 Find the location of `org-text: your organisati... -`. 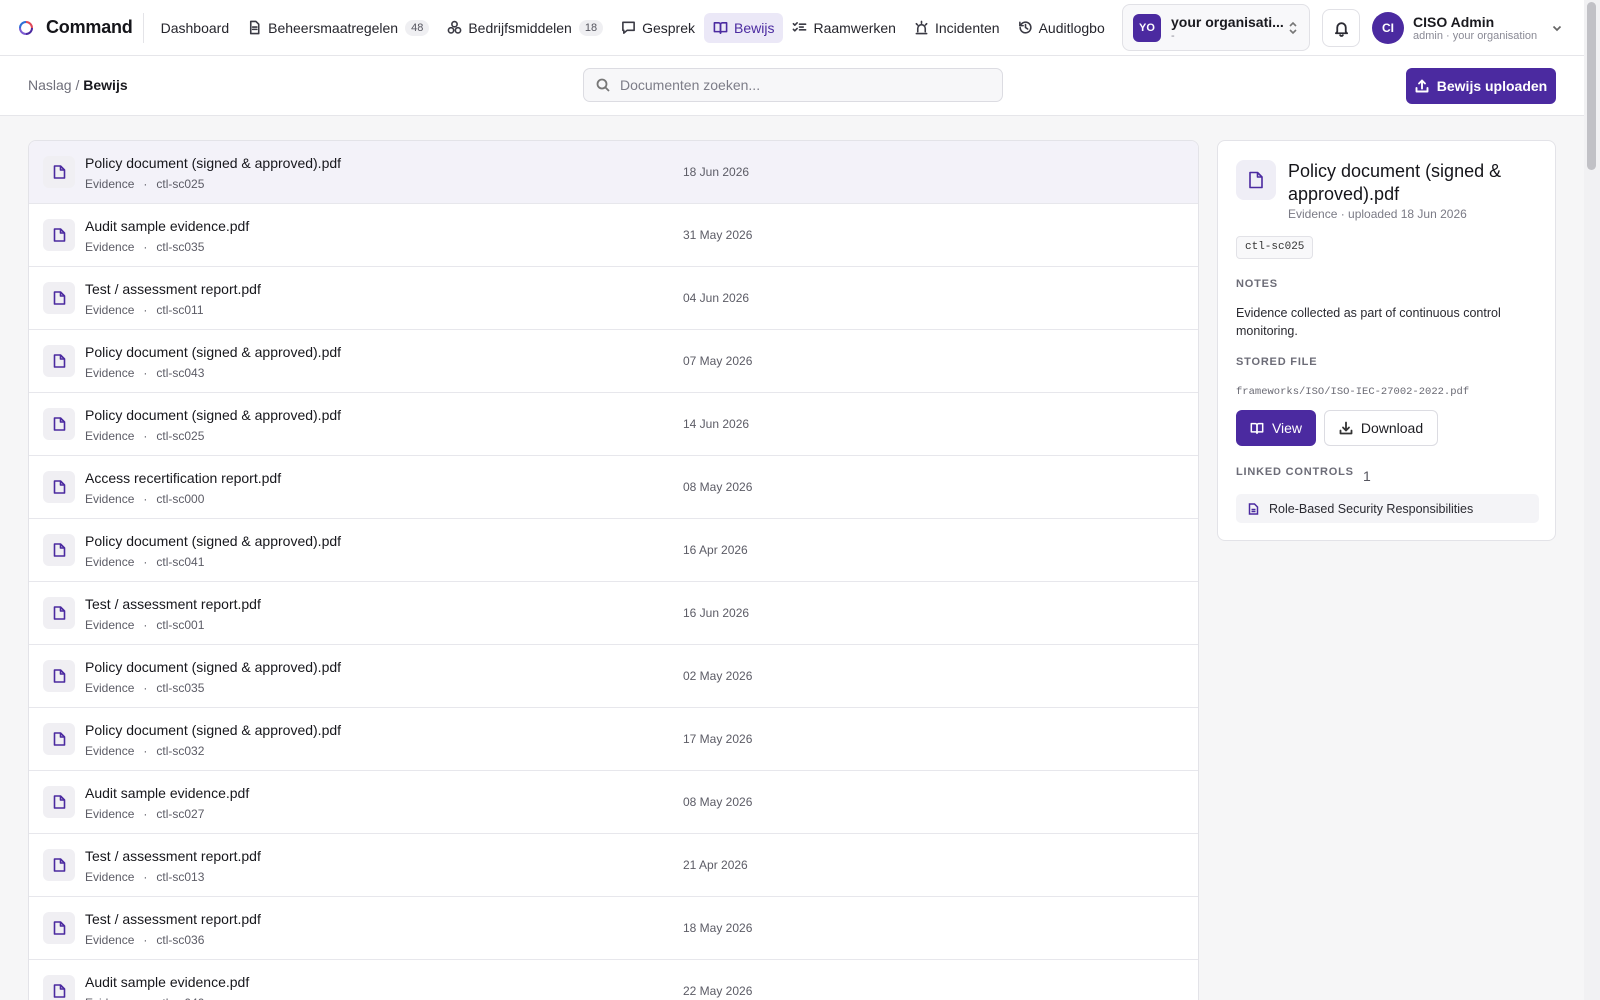

org-text: your organisati... - is located at coordinates (1229, 28).